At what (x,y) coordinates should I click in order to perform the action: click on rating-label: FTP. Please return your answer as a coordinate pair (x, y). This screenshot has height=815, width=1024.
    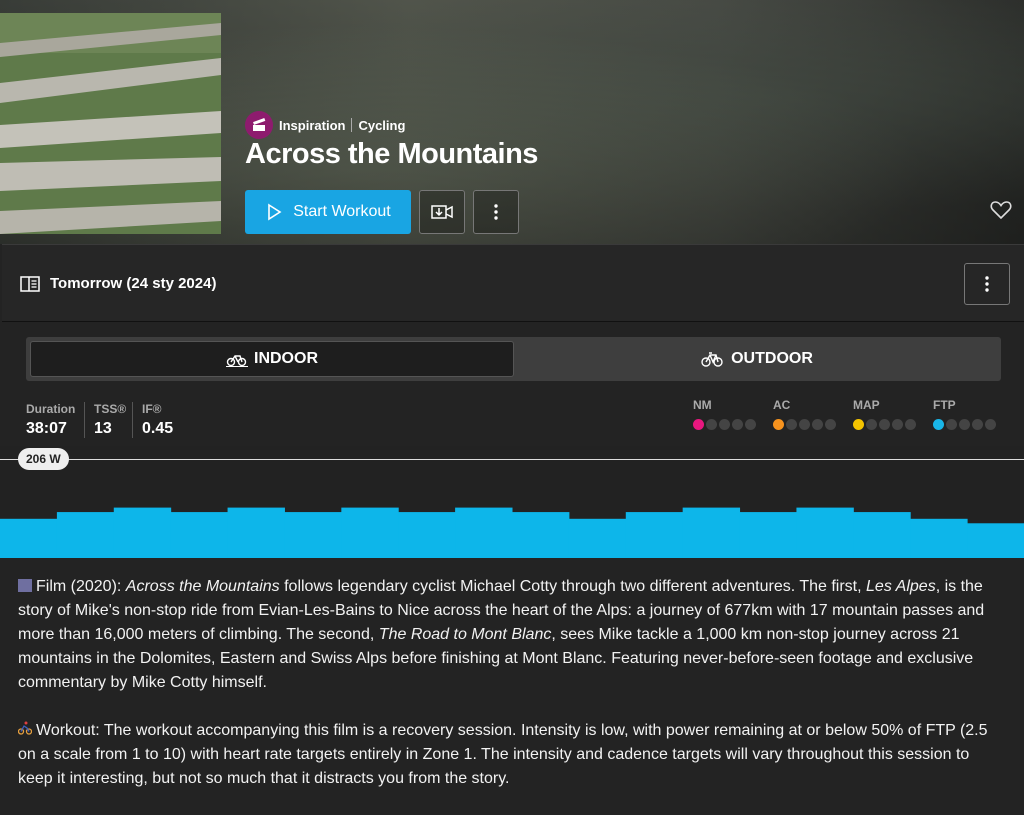
    Looking at the image, I should click on (944, 405).